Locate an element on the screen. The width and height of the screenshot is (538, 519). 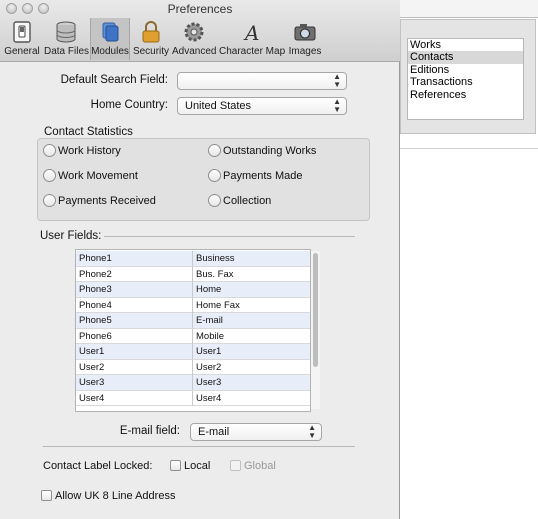
module-list-item: Works is located at coordinates (465, 45).